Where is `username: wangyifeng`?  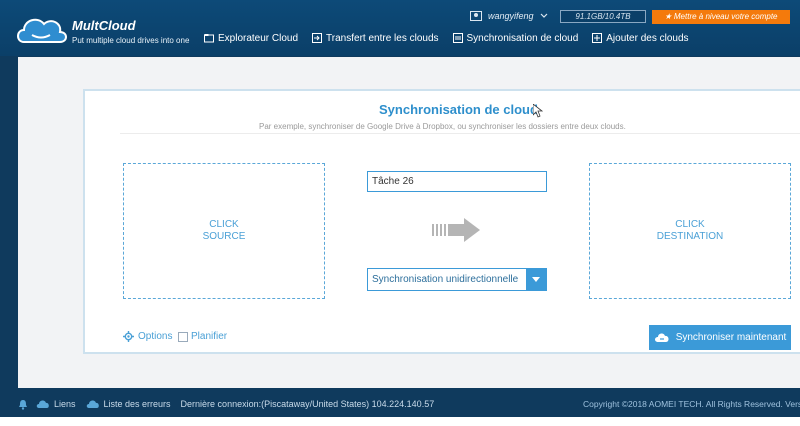
username: wangyifeng is located at coordinates (511, 16).